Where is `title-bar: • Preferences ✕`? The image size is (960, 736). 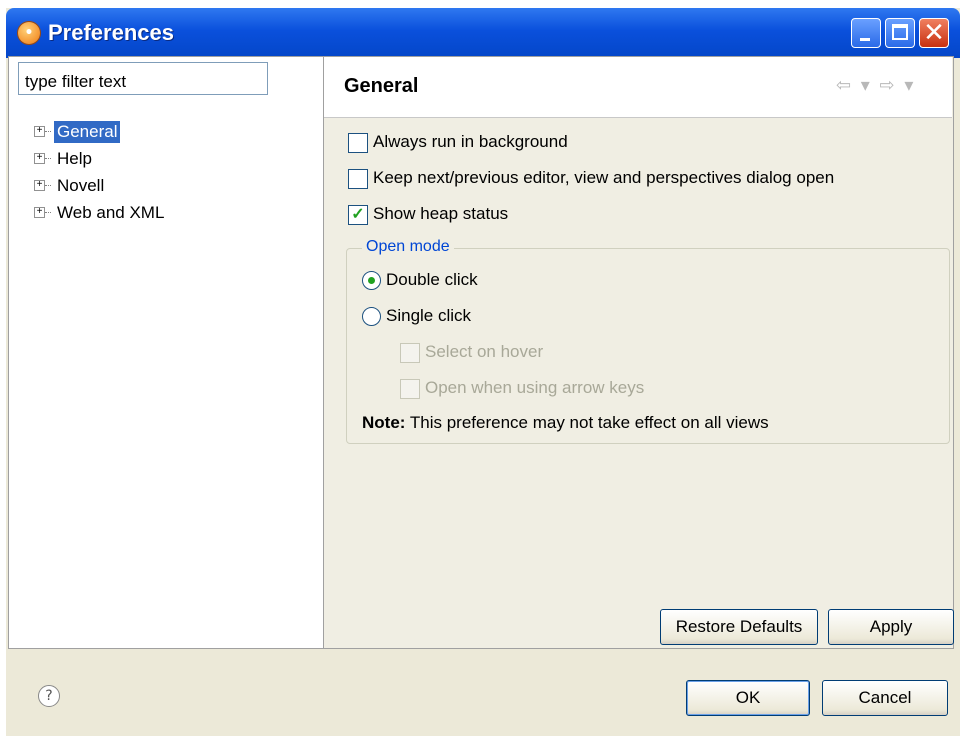 title-bar: • Preferences ✕ is located at coordinates (483, 33).